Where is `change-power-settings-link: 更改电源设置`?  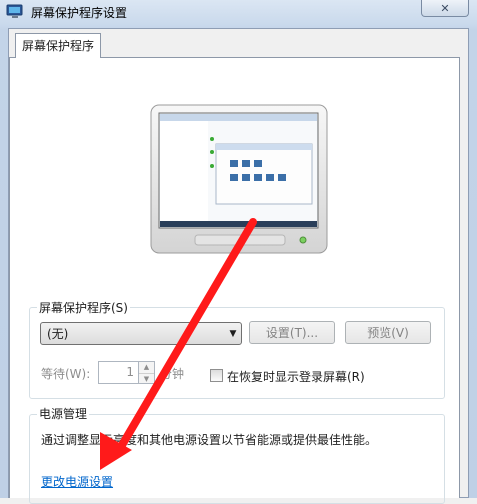
change-power-settings-link: 更改电源设置 is located at coordinates (77, 481).